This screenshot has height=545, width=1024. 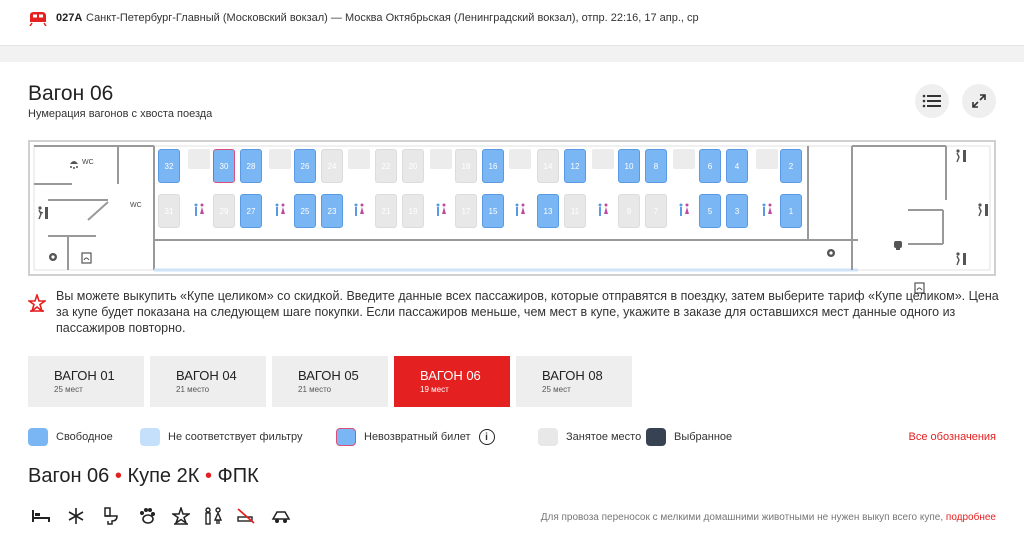 I want to click on seat-25: 25, so click(x=305, y=211).